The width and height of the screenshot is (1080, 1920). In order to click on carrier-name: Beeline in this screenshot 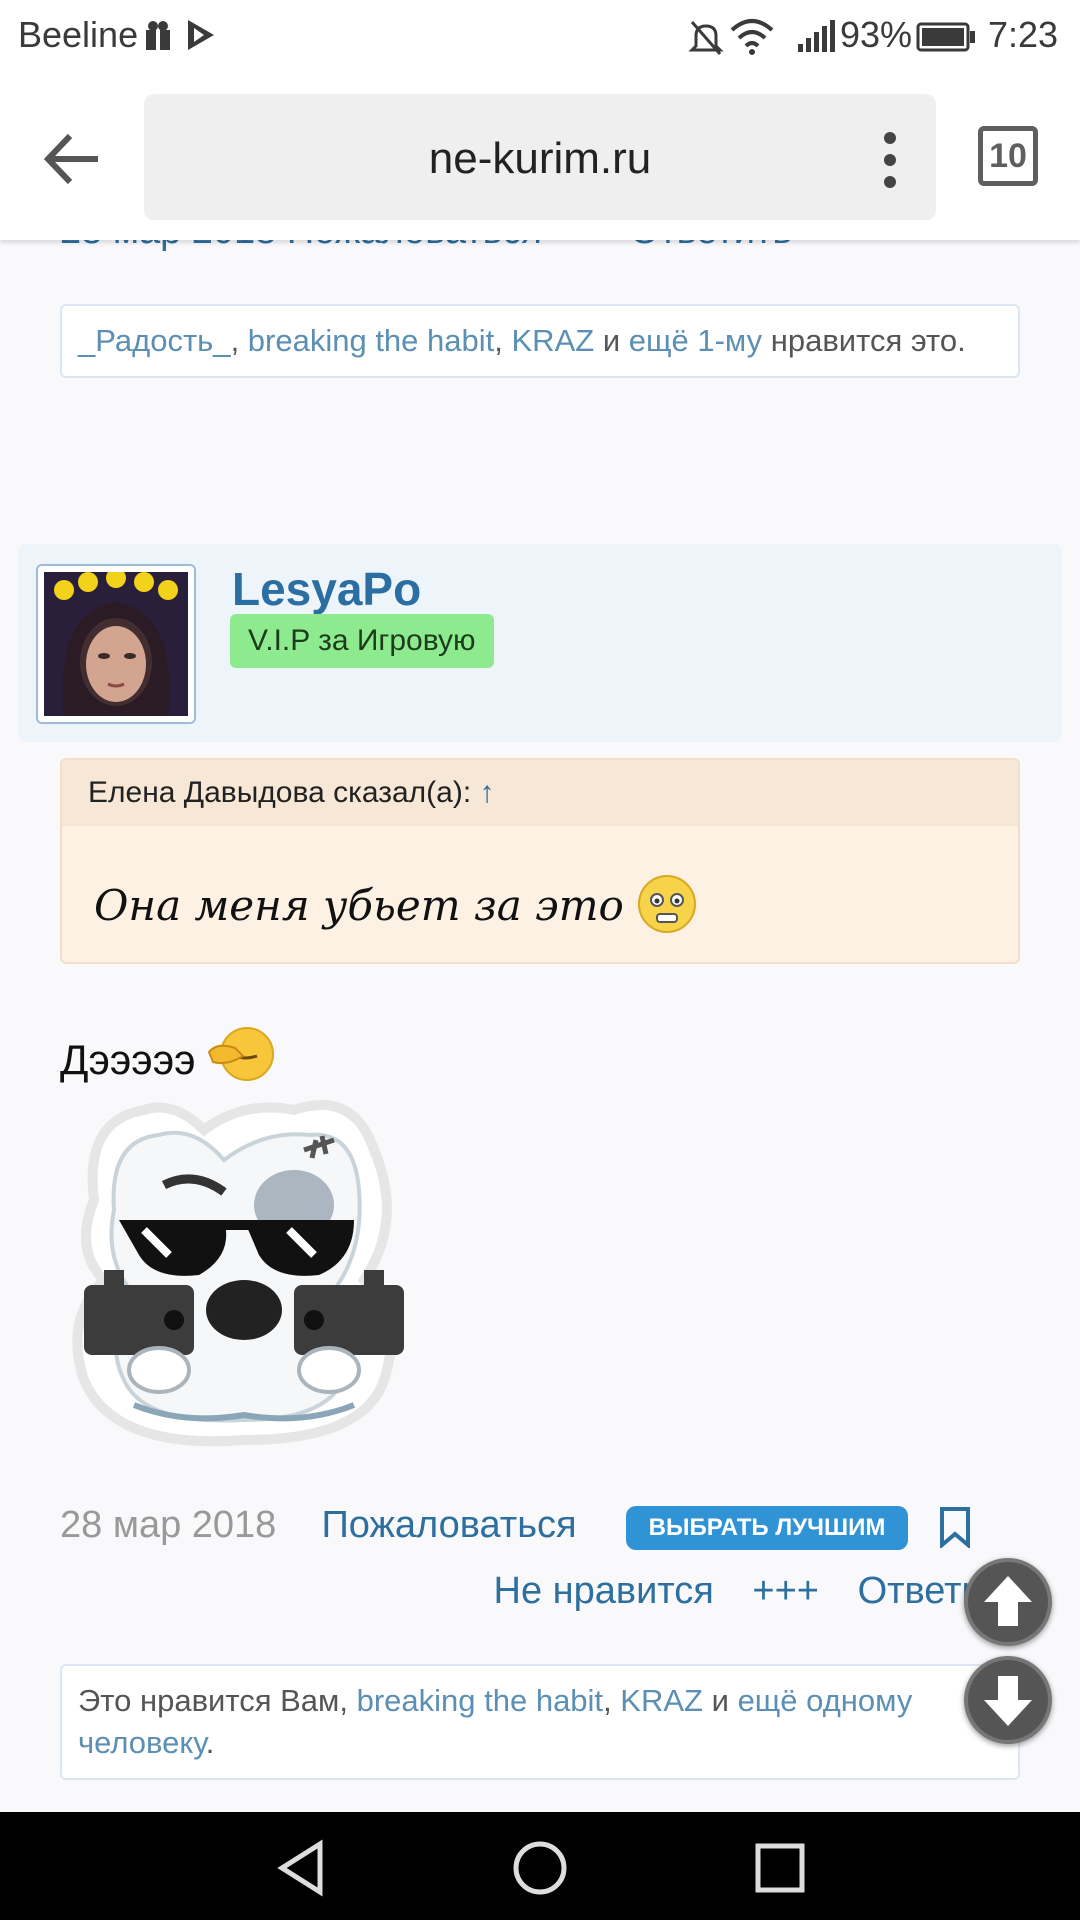, I will do `click(78, 34)`.